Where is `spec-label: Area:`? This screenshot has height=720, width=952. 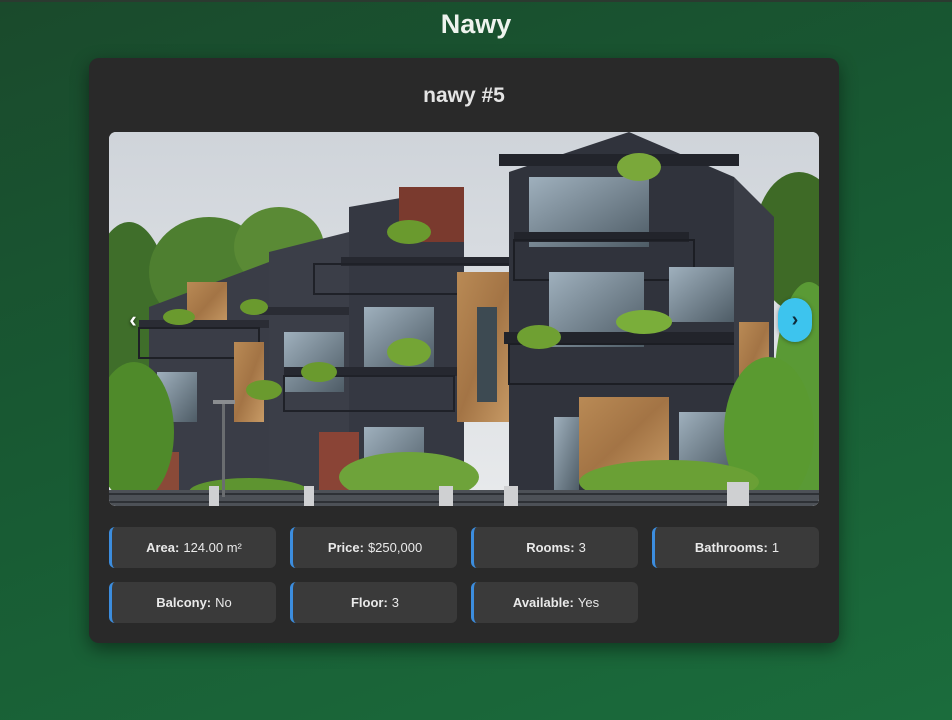 spec-label: Area: is located at coordinates (163, 547).